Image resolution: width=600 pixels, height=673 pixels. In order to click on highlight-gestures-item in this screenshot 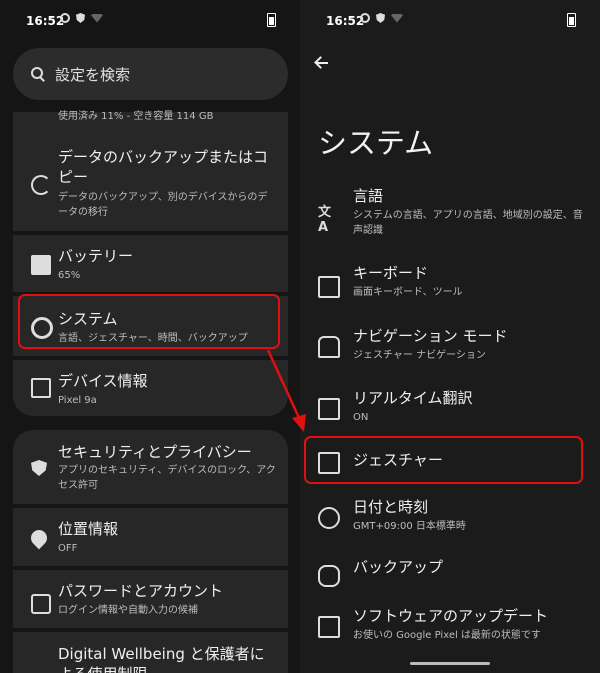, I will do `click(443, 460)`.